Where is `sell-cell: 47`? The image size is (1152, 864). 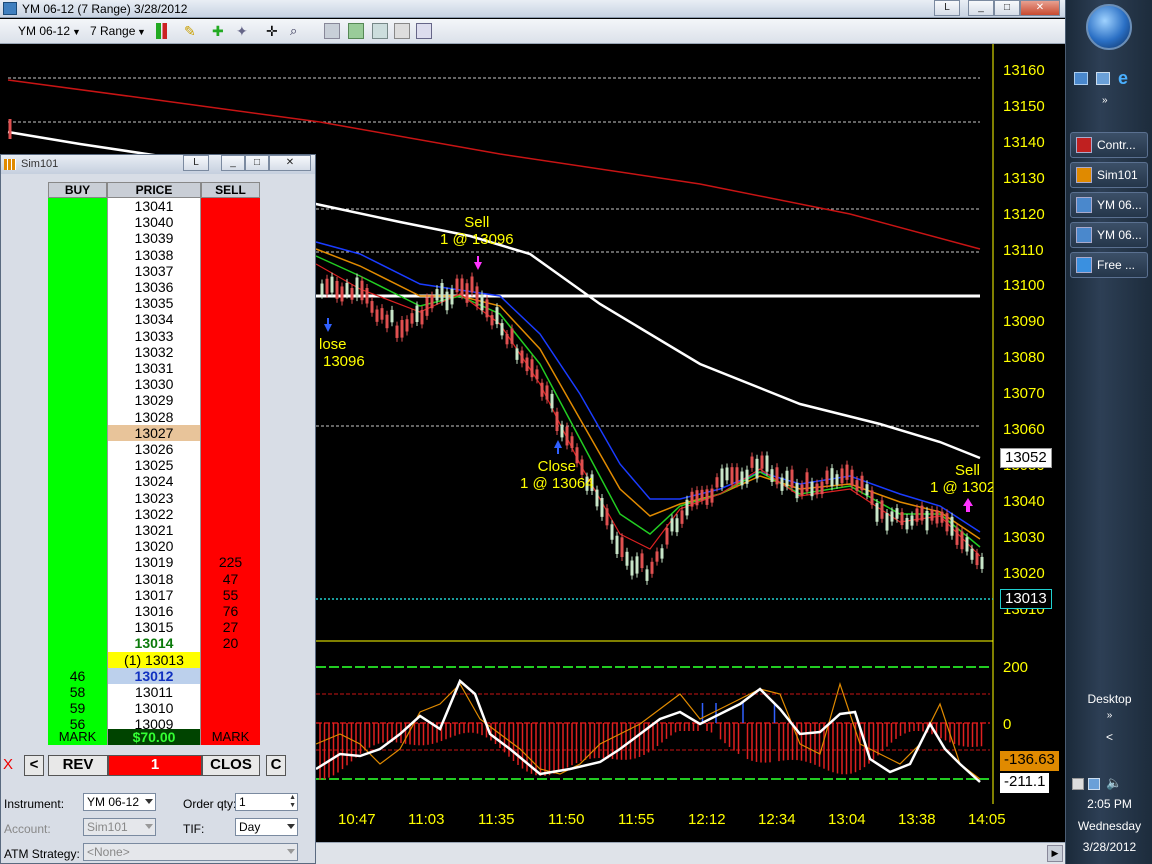 sell-cell: 47 is located at coordinates (230, 578).